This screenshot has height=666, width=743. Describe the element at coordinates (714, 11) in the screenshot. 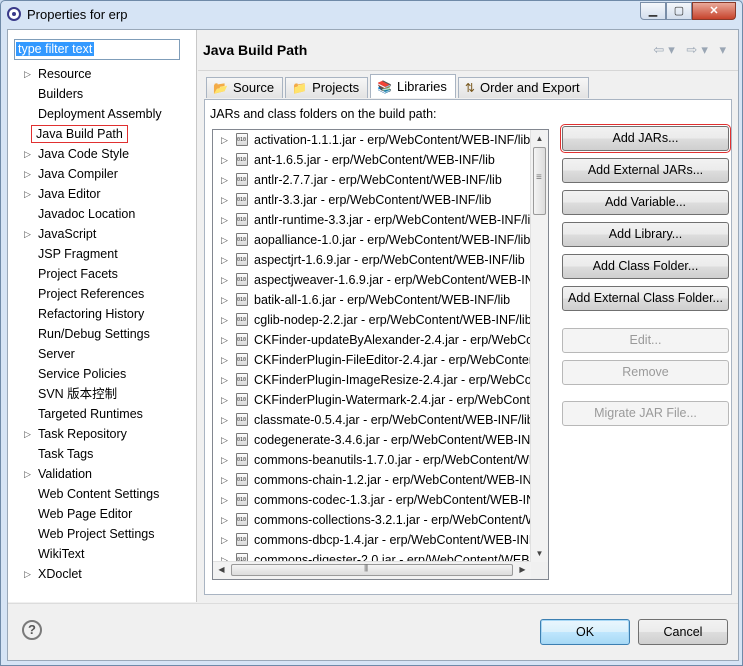

I see `close-button: ✕` at that location.